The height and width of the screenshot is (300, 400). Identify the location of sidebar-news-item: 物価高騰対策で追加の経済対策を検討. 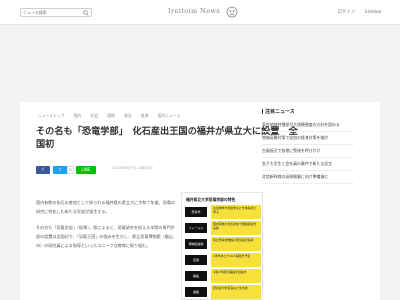
(308, 138).